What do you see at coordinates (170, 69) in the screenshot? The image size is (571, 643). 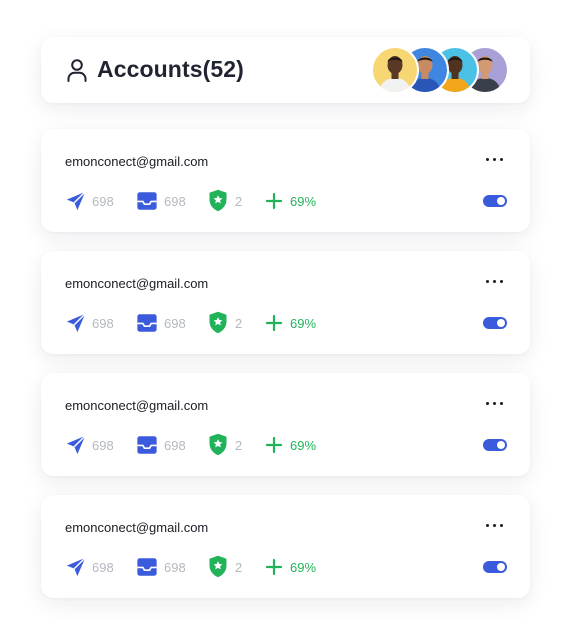 I see `page-title: Accounts(52)` at bounding box center [170, 69].